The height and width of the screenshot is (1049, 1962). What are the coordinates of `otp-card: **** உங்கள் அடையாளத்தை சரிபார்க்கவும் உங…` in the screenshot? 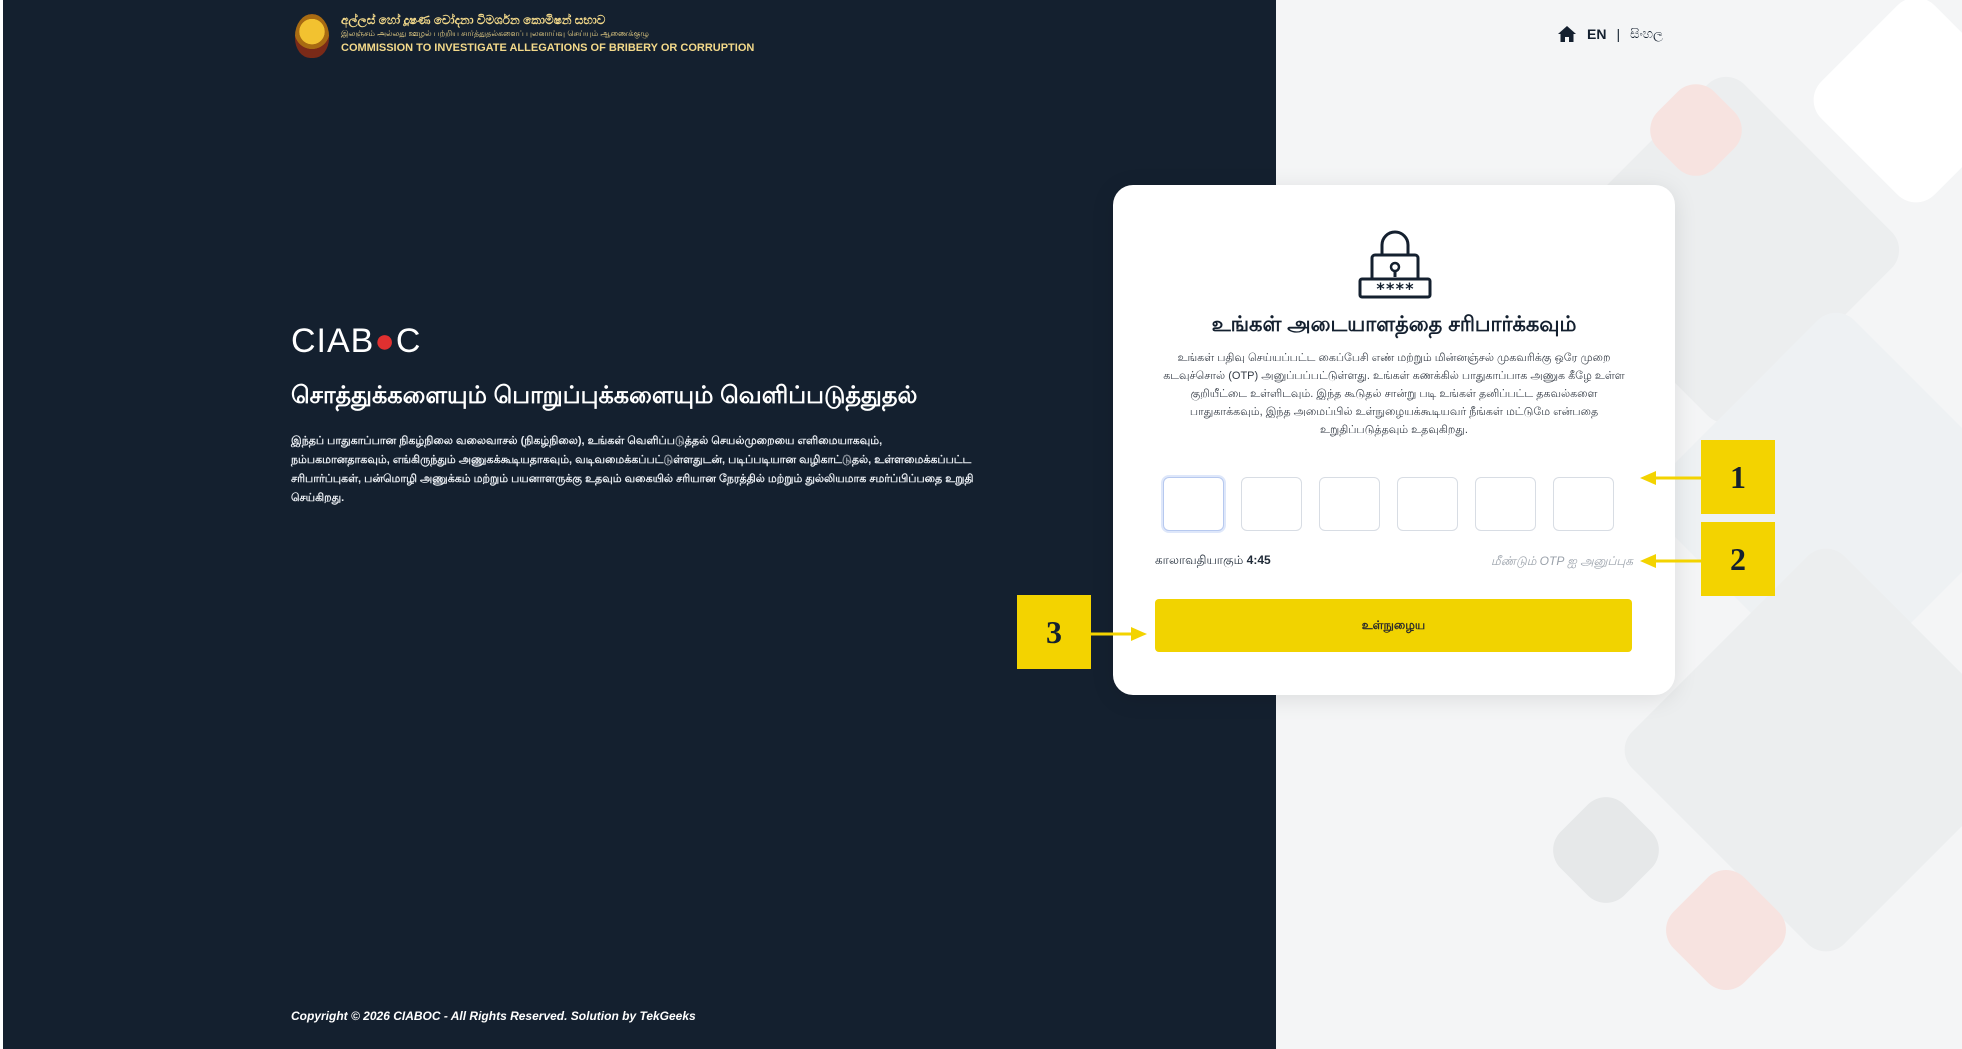 It's located at (1394, 440).